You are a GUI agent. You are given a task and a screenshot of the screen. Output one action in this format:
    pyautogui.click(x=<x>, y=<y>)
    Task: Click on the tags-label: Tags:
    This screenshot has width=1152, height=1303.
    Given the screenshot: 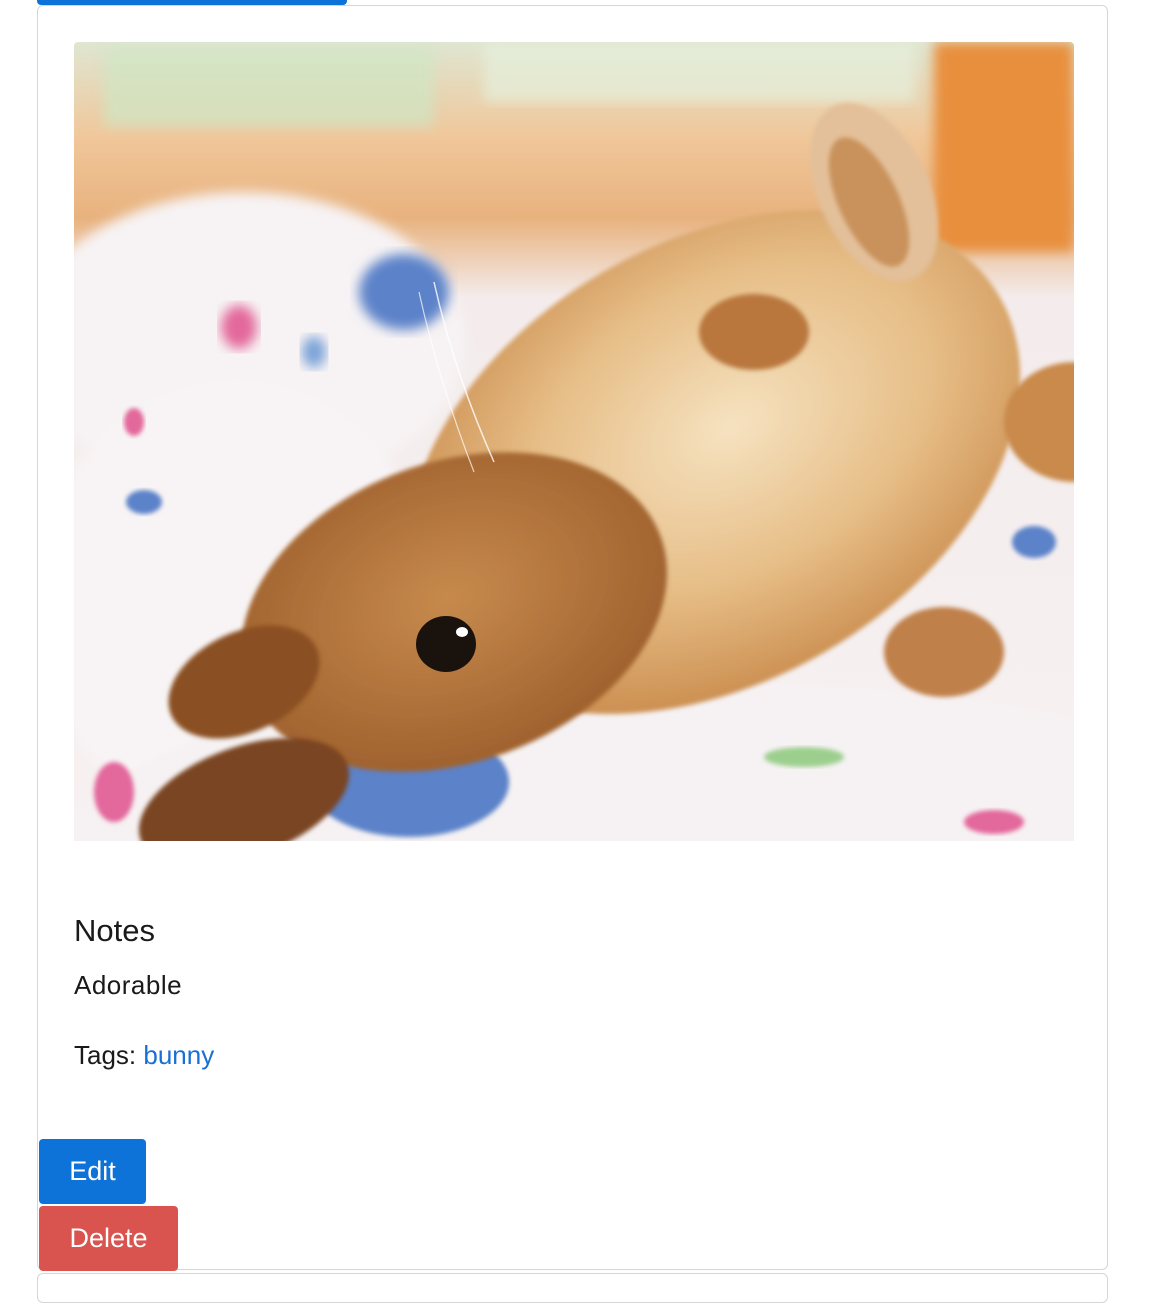 What is the action you would take?
    pyautogui.click(x=109, y=1055)
    